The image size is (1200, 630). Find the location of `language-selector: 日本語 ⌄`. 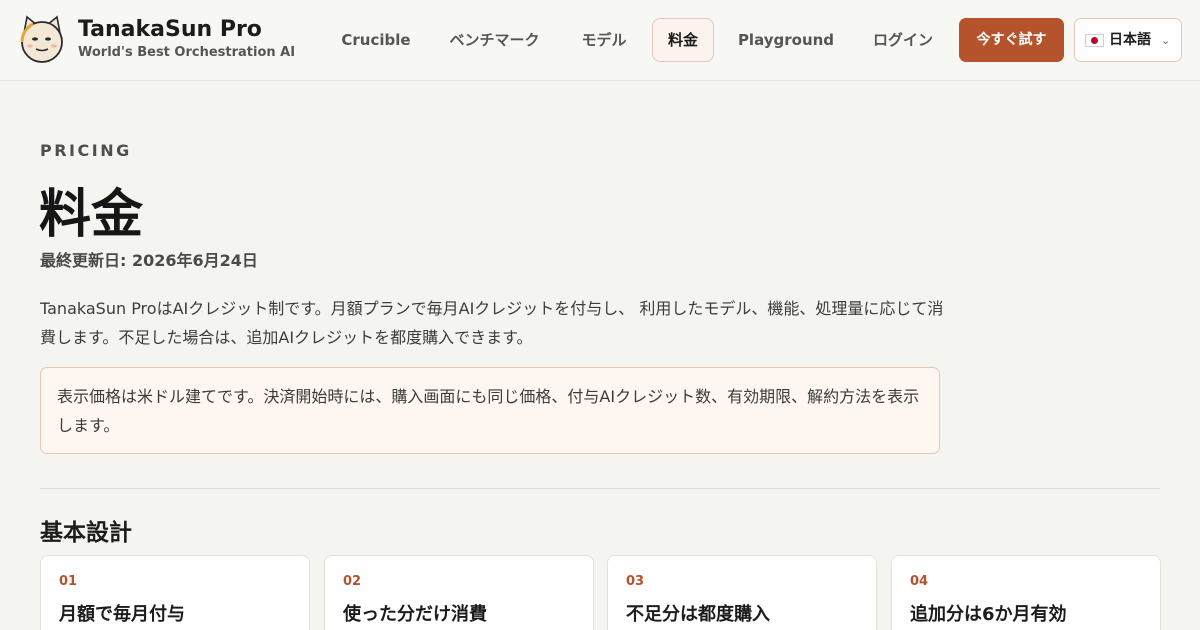

language-selector: 日本語 ⌄ is located at coordinates (1128, 40).